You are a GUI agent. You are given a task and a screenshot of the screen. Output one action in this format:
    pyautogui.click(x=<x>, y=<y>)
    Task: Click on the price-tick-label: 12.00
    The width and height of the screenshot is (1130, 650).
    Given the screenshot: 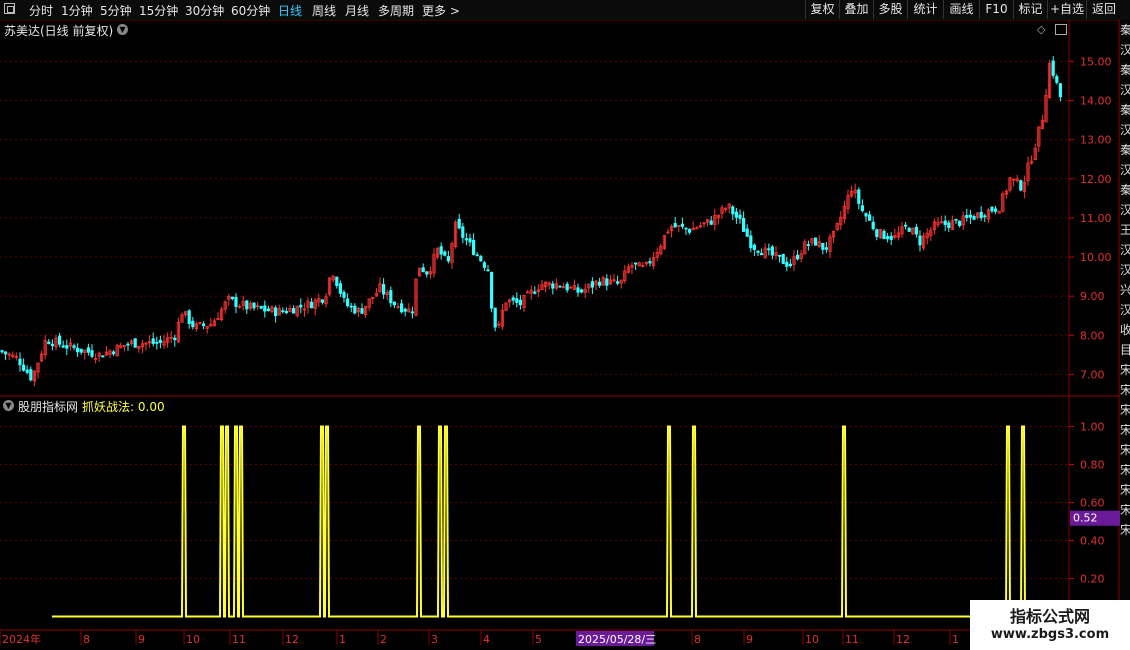 What is the action you would take?
    pyautogui.click(x=1096, y=179)
    